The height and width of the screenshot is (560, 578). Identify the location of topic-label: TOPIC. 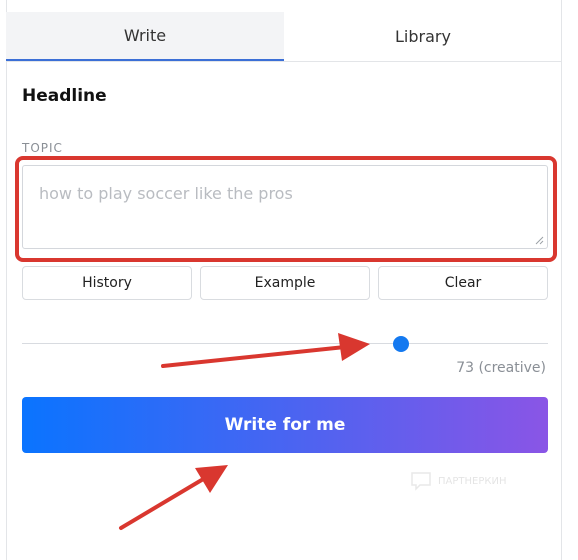
(42, 148).